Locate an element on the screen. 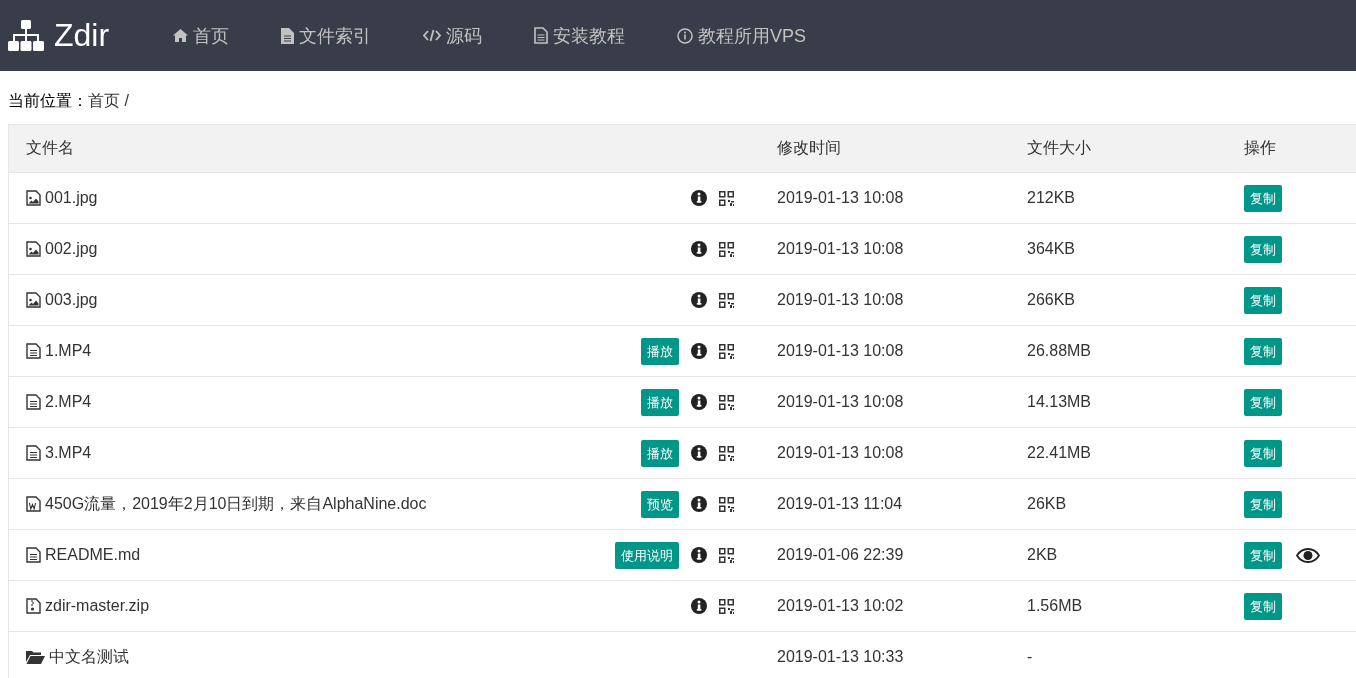 This screenshot has width=1356, height=678. breadcrumb-label: 当前位置： is located at coordinates (48, 100).